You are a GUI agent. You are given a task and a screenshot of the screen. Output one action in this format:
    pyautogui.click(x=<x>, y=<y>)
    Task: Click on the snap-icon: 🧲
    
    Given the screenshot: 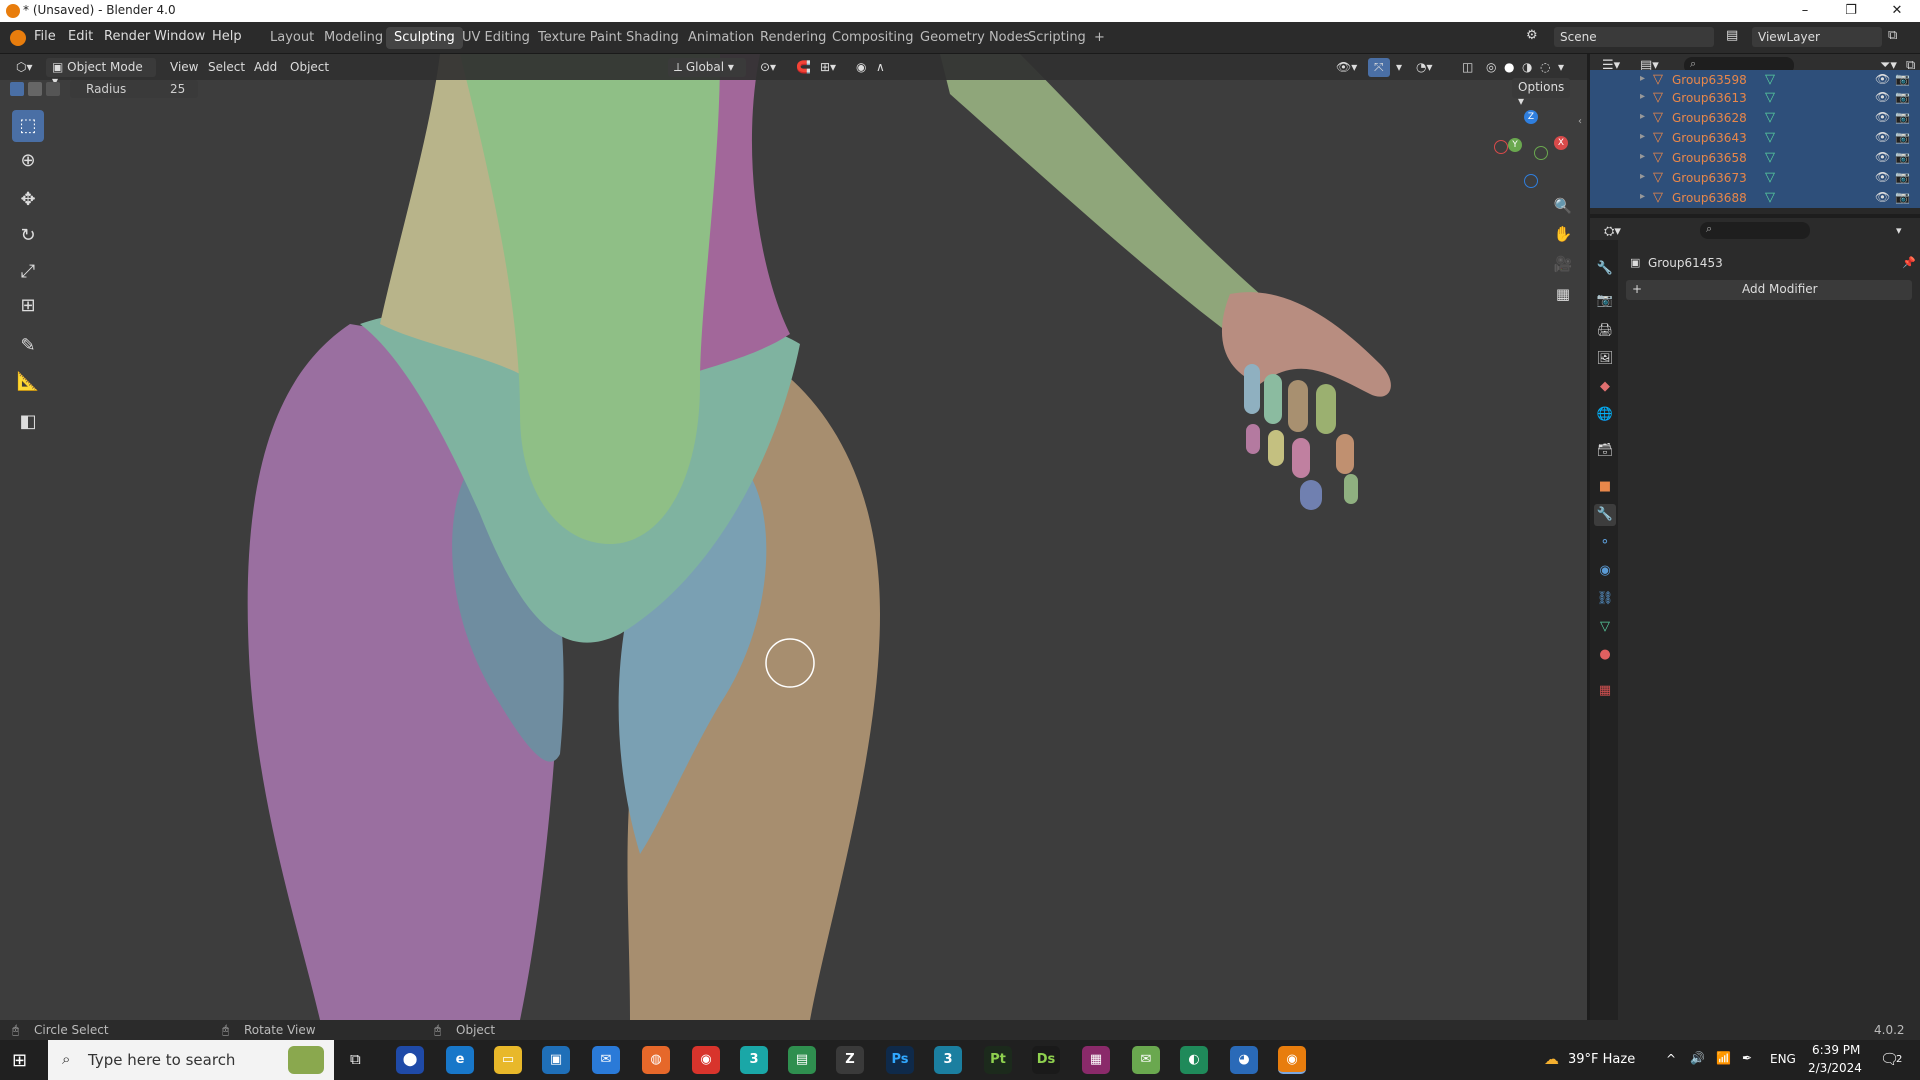 What is the action you would take?
    pyautogui.click(x=803, y=67)
    